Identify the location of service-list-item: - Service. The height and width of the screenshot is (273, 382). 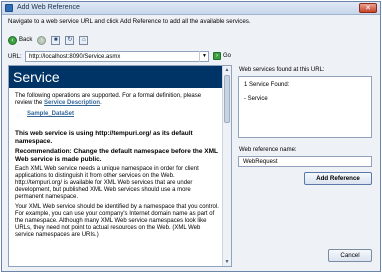
(305, 99).